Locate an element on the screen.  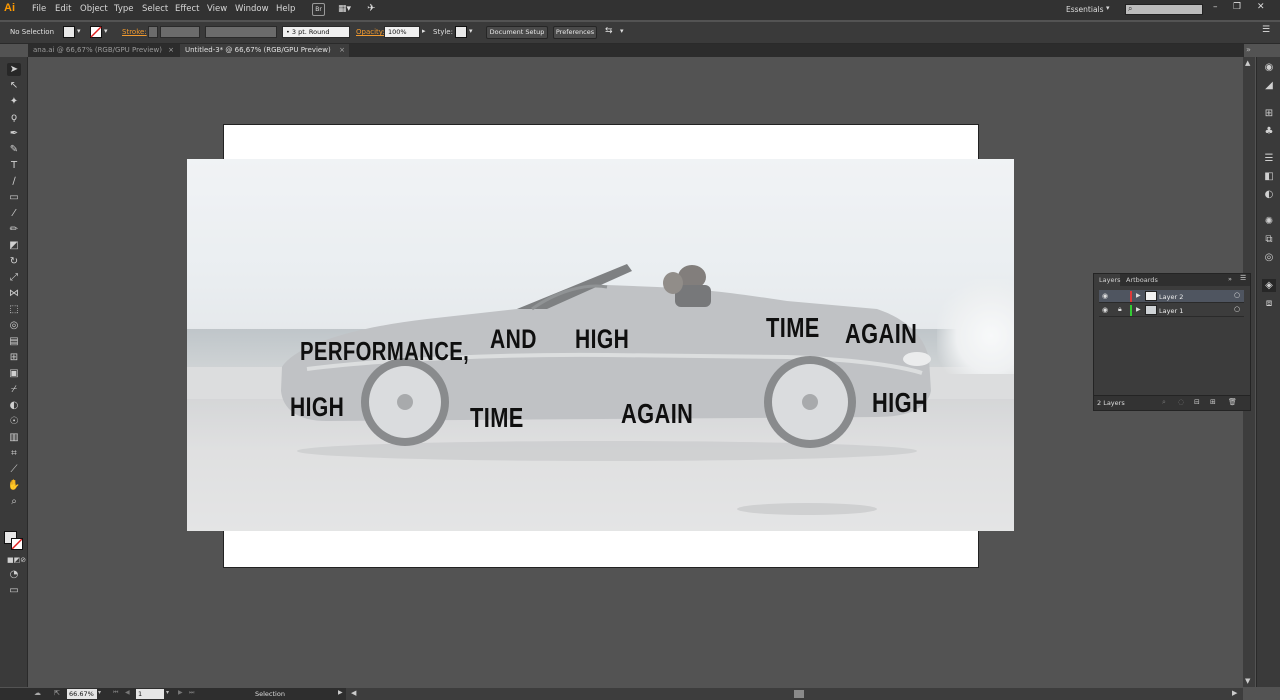
fill-swatch is located at coordinates (69, 32).